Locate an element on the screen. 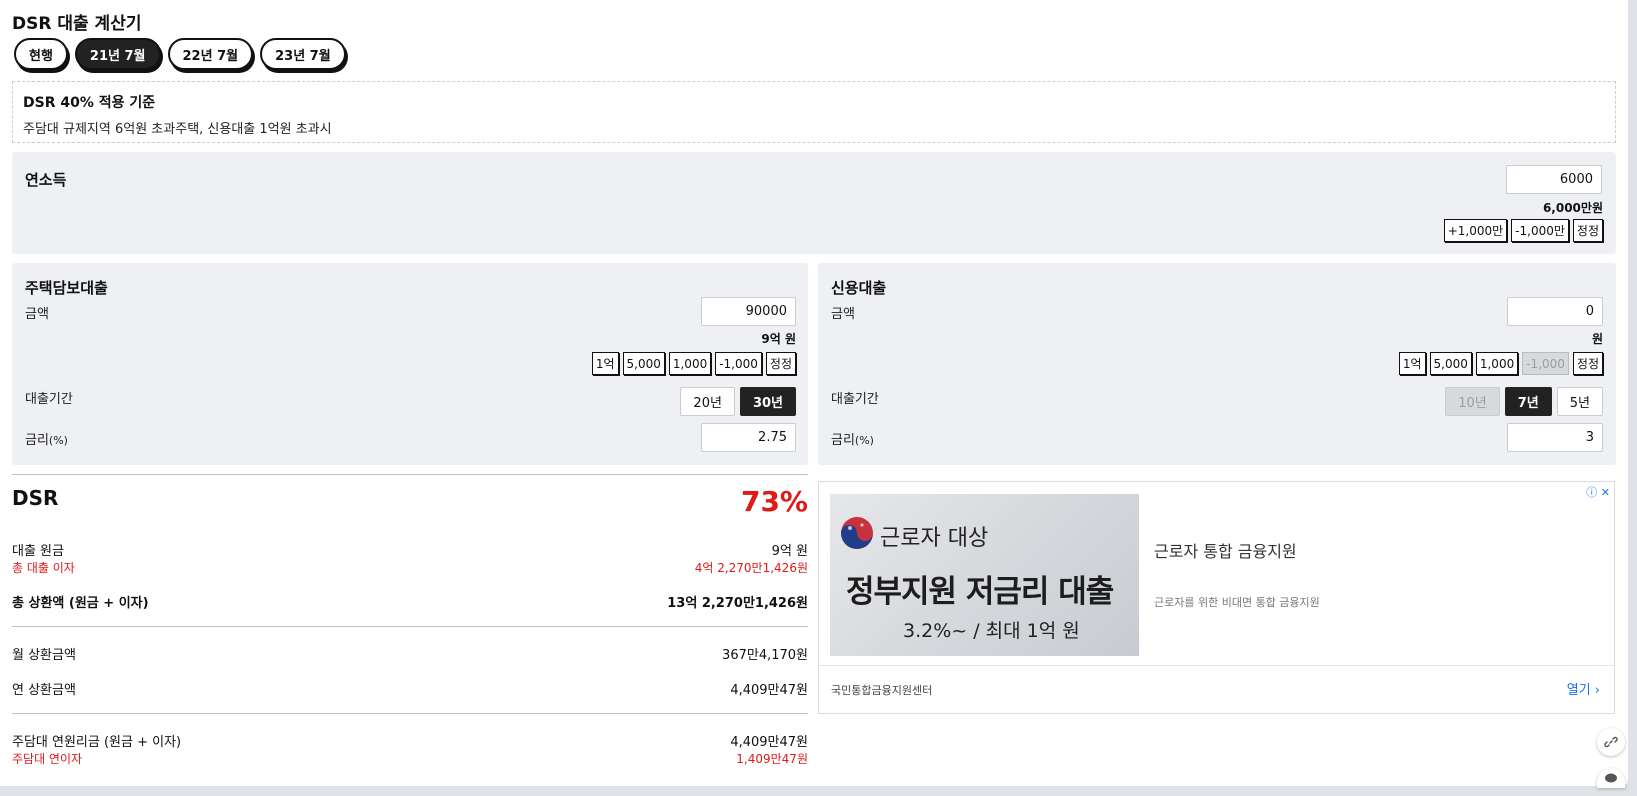 This screenshot has width=1637, height=796. credit-amount-formatted: 원 is located at coordinates (1597, 339).